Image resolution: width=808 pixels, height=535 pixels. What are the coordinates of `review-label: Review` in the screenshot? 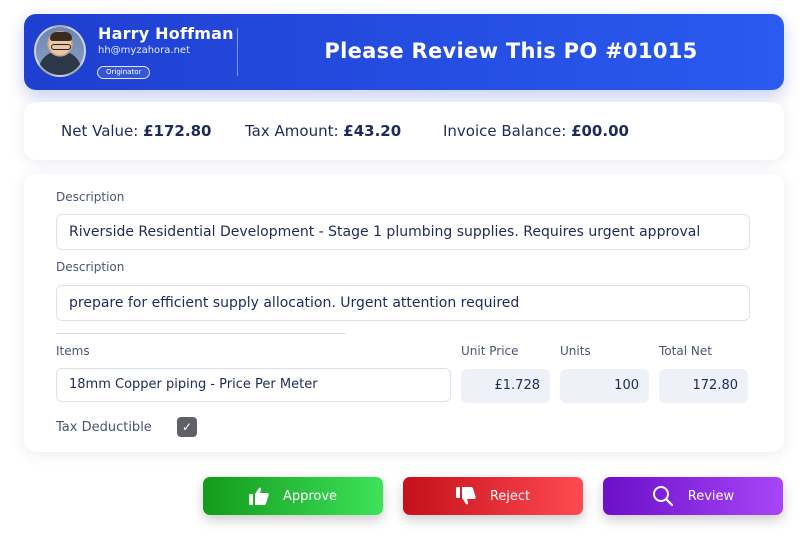 It's located at (711, 496).